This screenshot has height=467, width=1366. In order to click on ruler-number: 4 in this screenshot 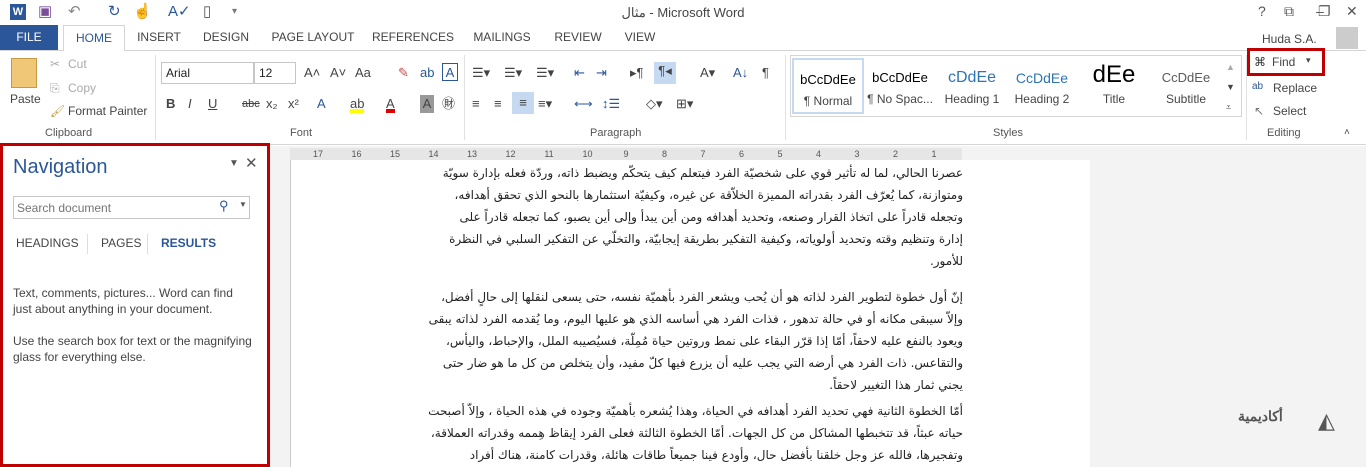, I will do `click(818, 154)`.